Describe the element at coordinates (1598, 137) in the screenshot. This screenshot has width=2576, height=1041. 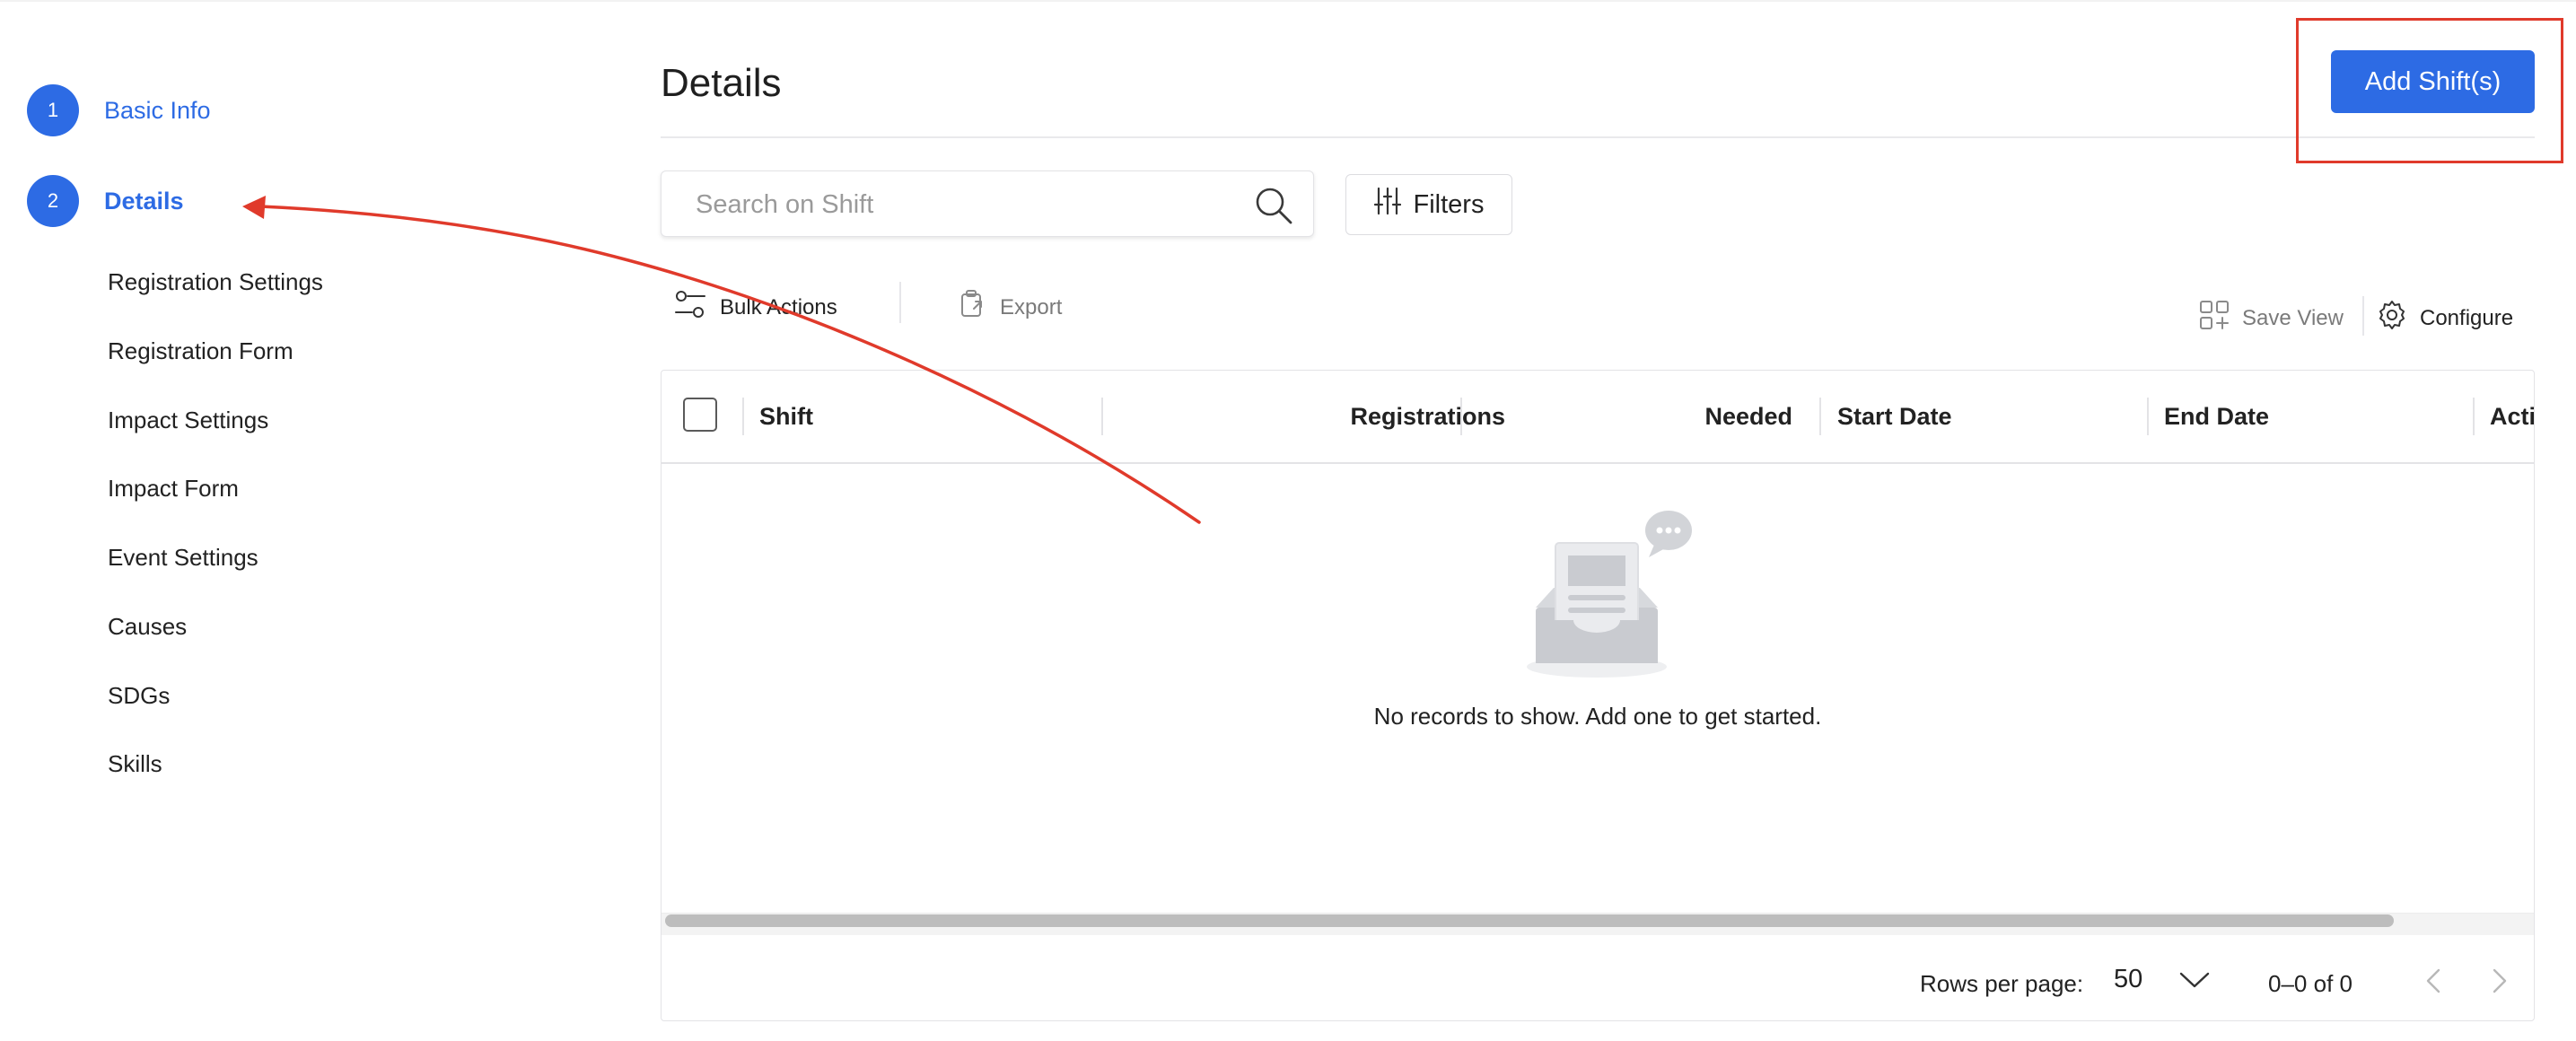
I see `title-divider` at that location.